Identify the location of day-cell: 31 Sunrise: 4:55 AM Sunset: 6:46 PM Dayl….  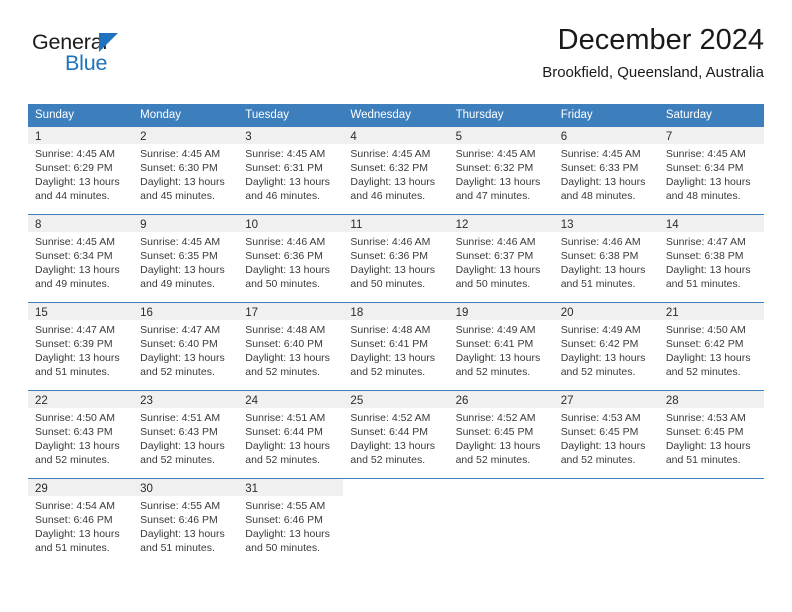
(291, 522).